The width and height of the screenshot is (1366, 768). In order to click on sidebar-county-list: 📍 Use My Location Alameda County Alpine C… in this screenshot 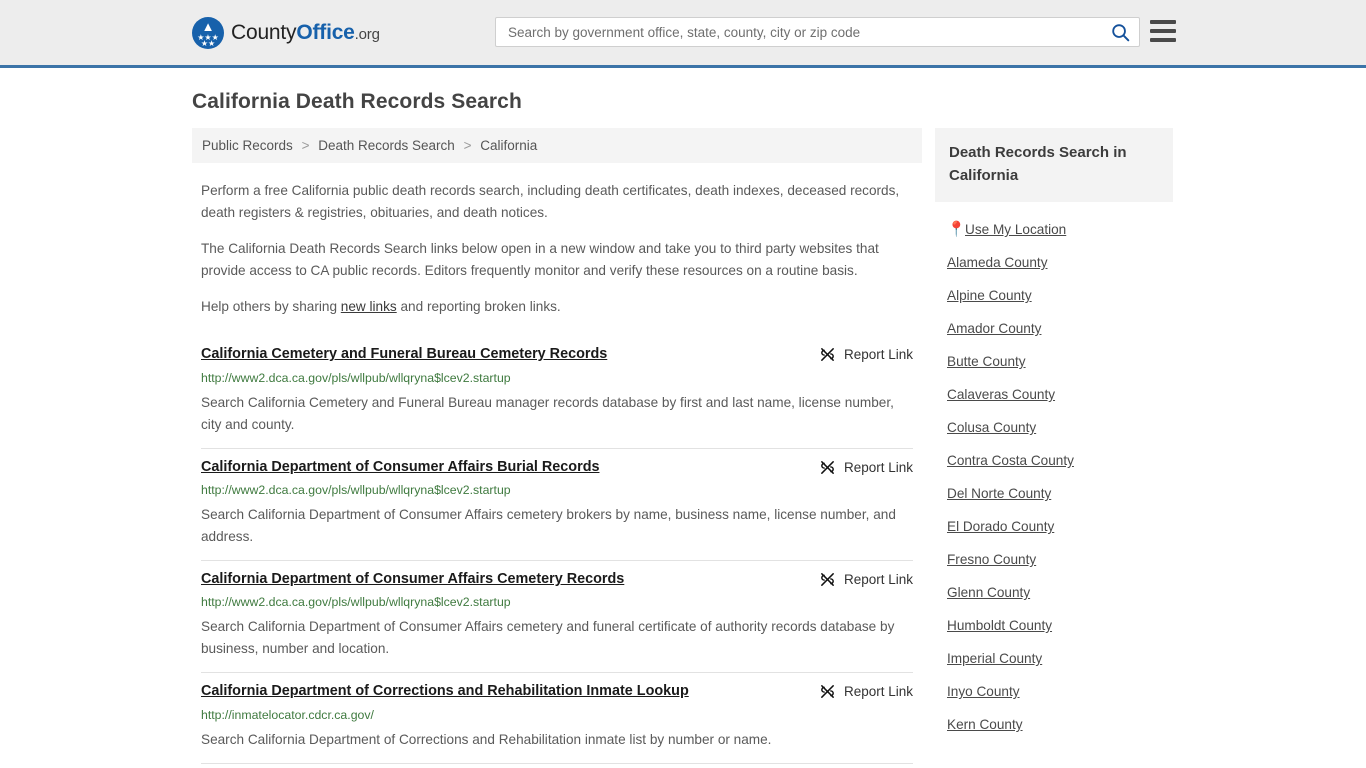, I will do `click(1054, 477)`.